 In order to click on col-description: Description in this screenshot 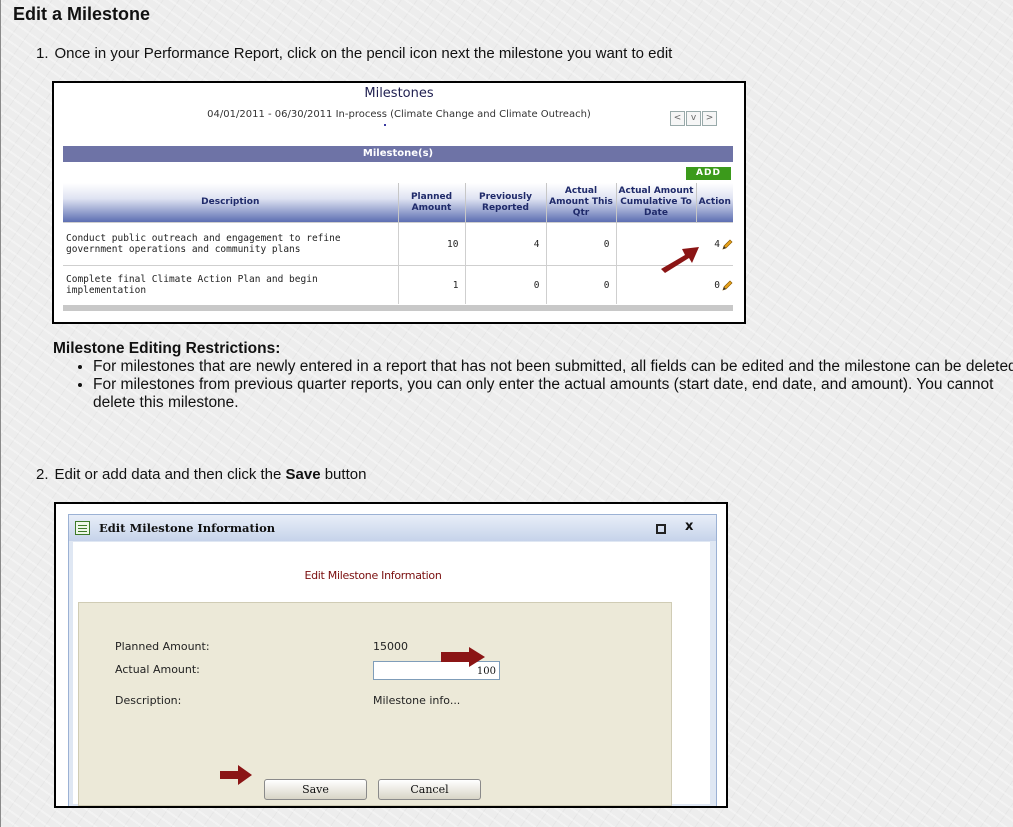, I will do `click(231, 203)`.